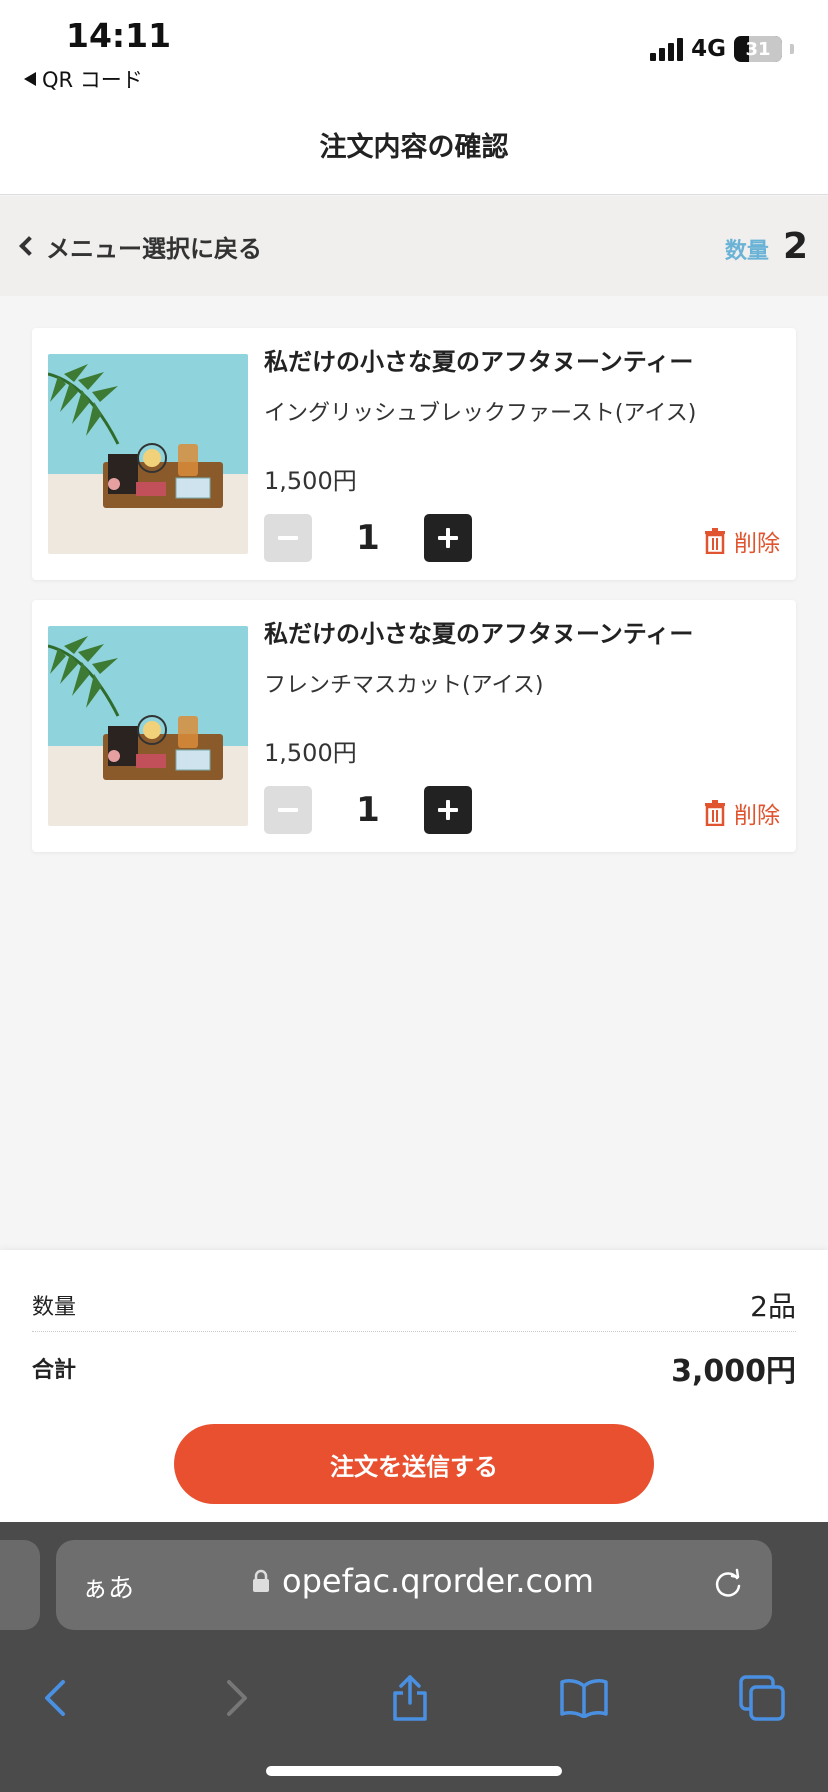 This screenshot has height=1792, width=828. I want to click on browser-back-button, so click(56, 1698).